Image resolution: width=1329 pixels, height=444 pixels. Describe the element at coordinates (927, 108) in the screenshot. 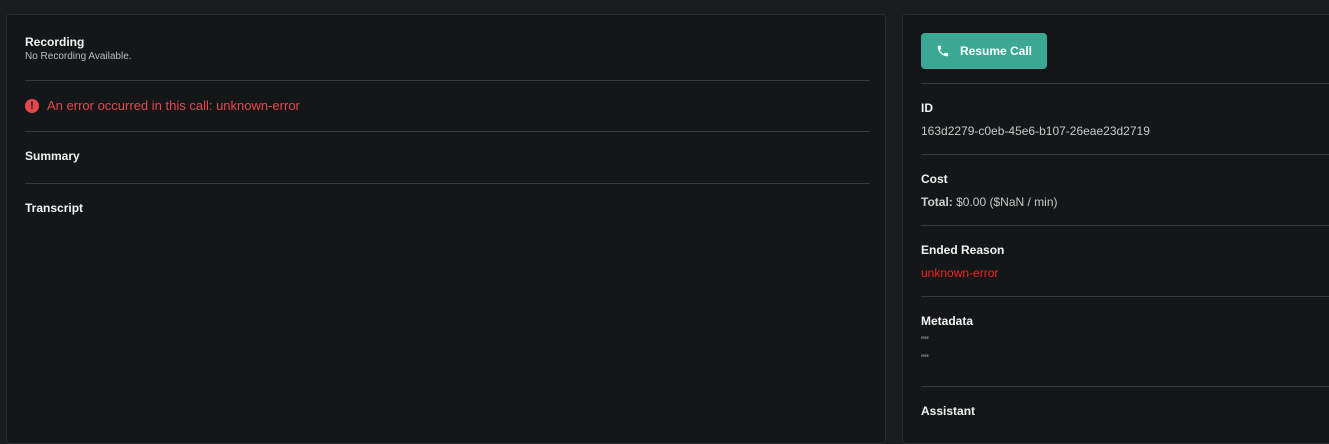

I see `id-title: ID` at that location.